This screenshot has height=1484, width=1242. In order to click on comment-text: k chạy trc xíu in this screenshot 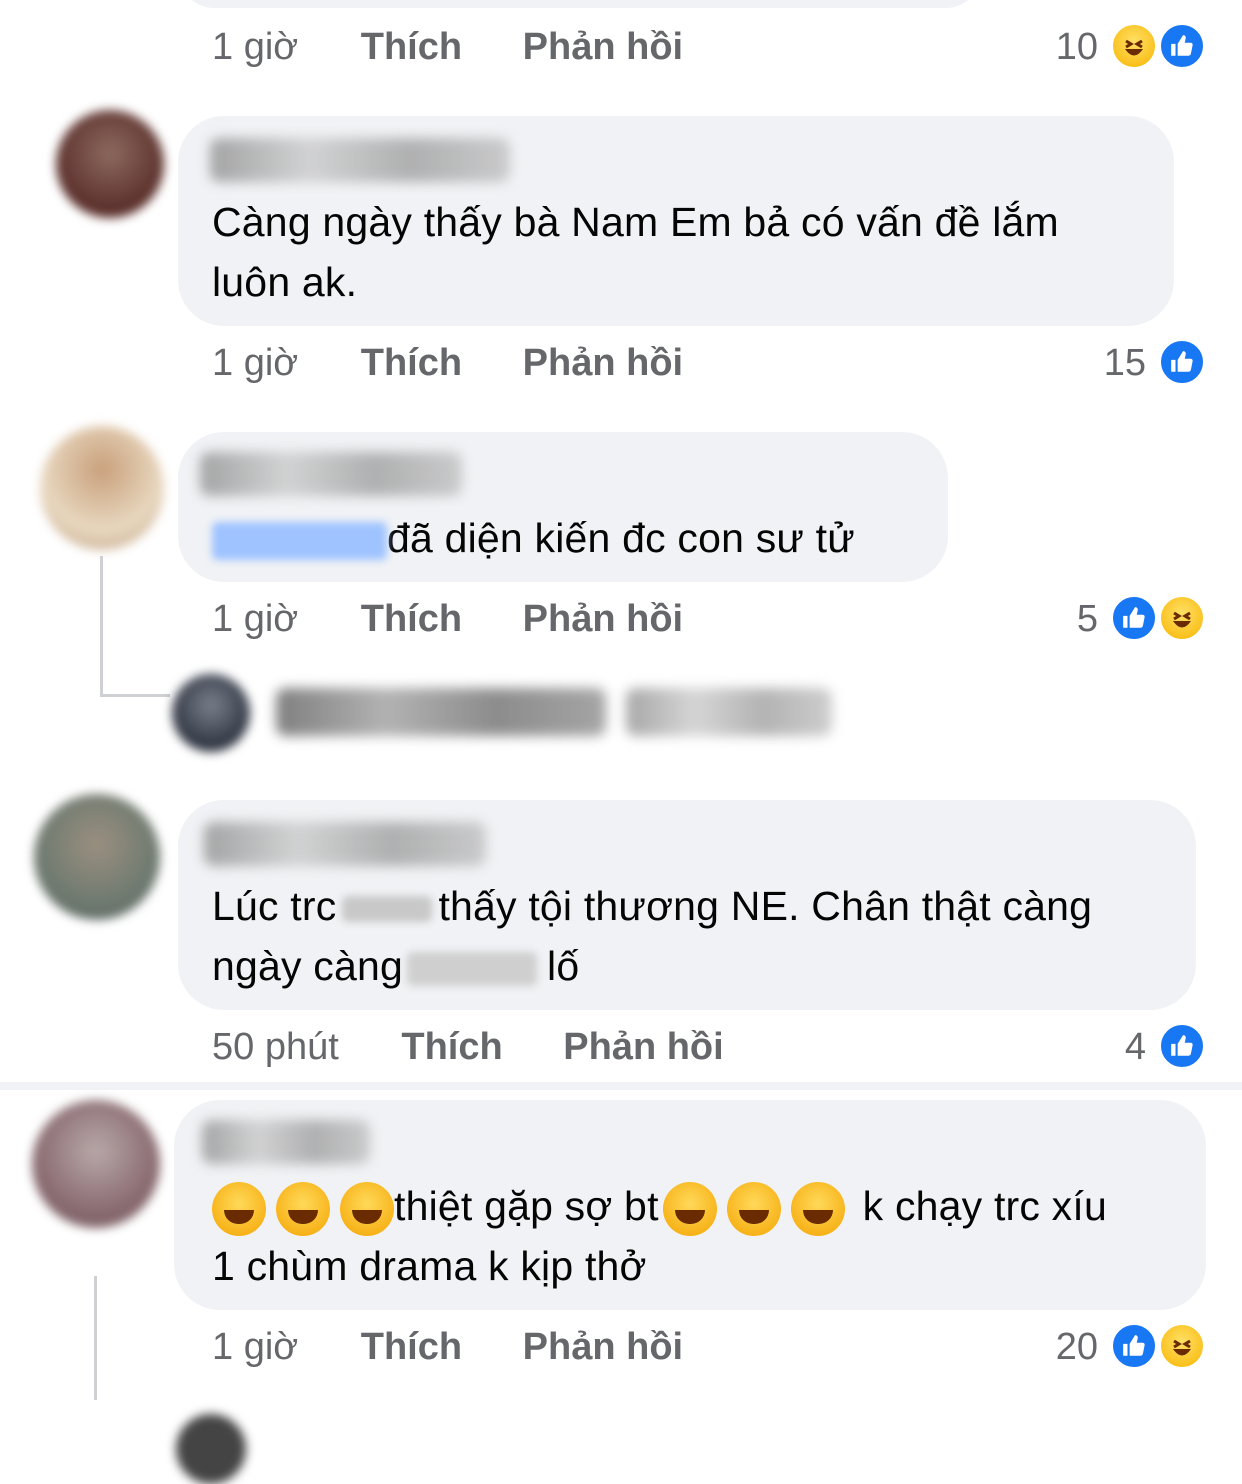, I will do `click(984, 1206)`.